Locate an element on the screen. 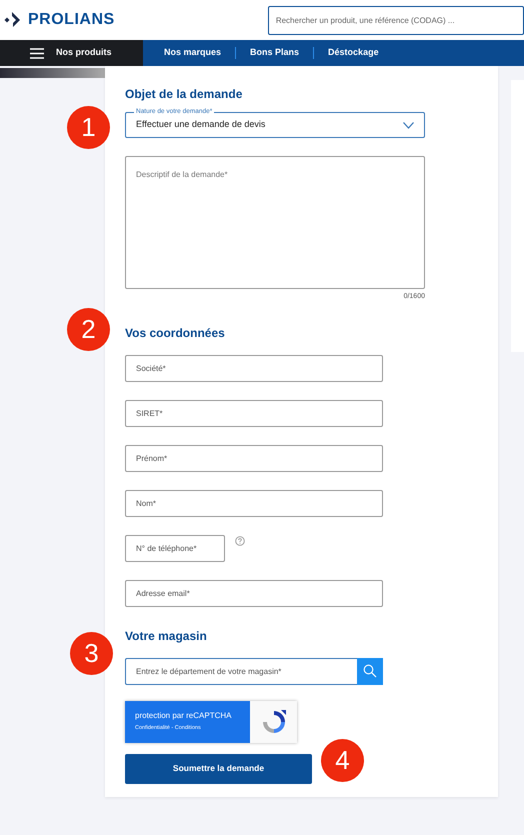  text-field: Adresse email* is located at coordinates (254, 593).